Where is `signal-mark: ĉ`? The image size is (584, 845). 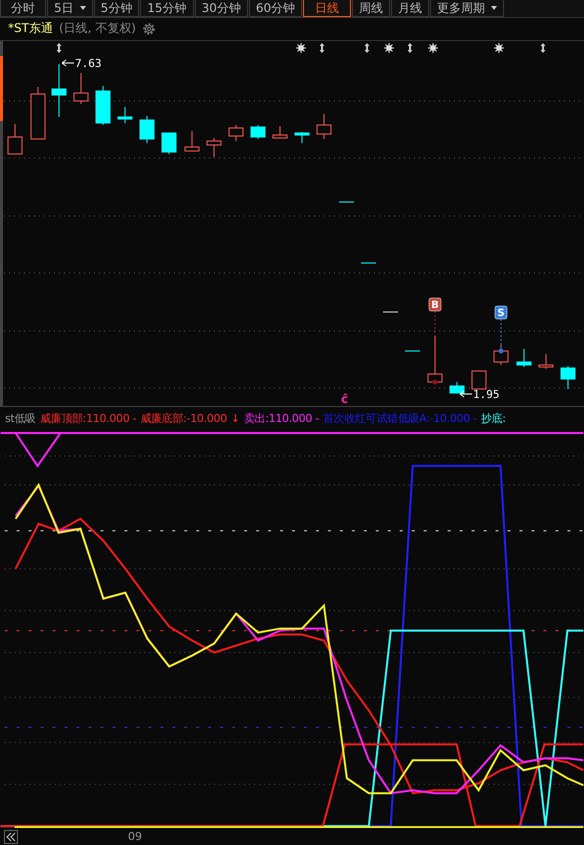 signal-mark: ĉ is located at coordinates (344, 399).